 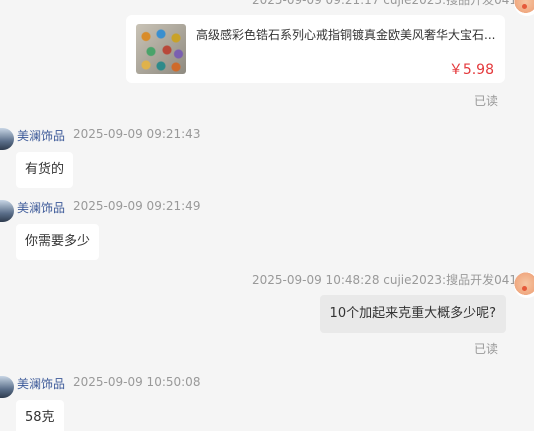 I want to click on message-bubble: 有货的, so click(x=45, y=170).